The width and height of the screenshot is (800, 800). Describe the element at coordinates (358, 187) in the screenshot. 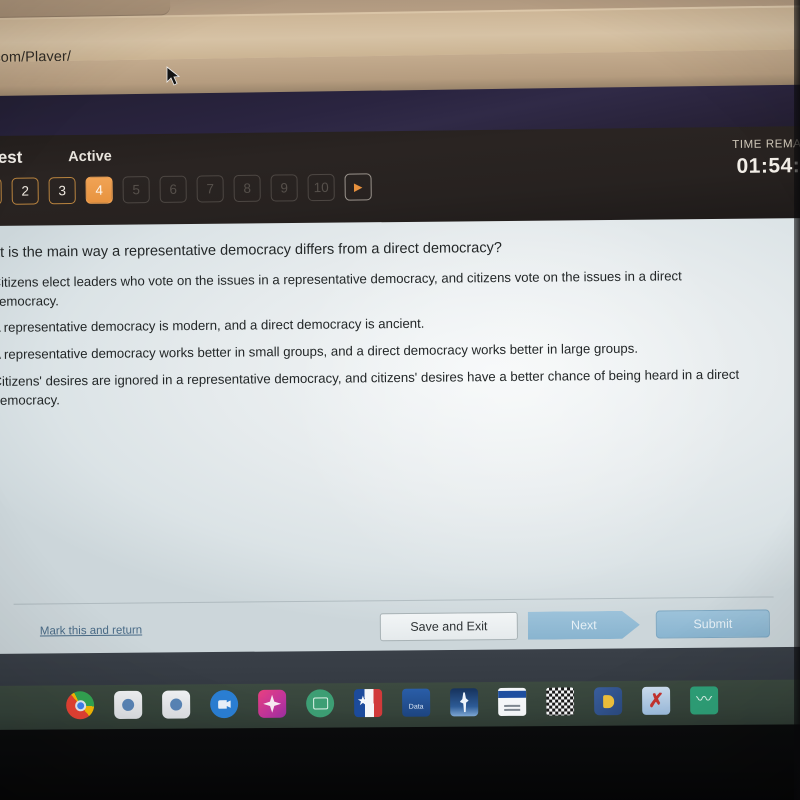

I see `next-question-arrow-icon: ▶` at that location.